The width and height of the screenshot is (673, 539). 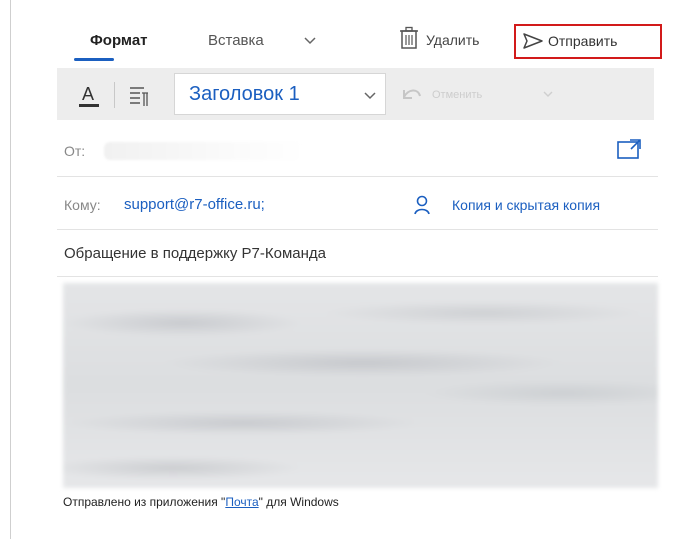 What do you see at coordinates (410, 95) in the screenshot?
I see `undo-icon` at bounding box center [410, 95].